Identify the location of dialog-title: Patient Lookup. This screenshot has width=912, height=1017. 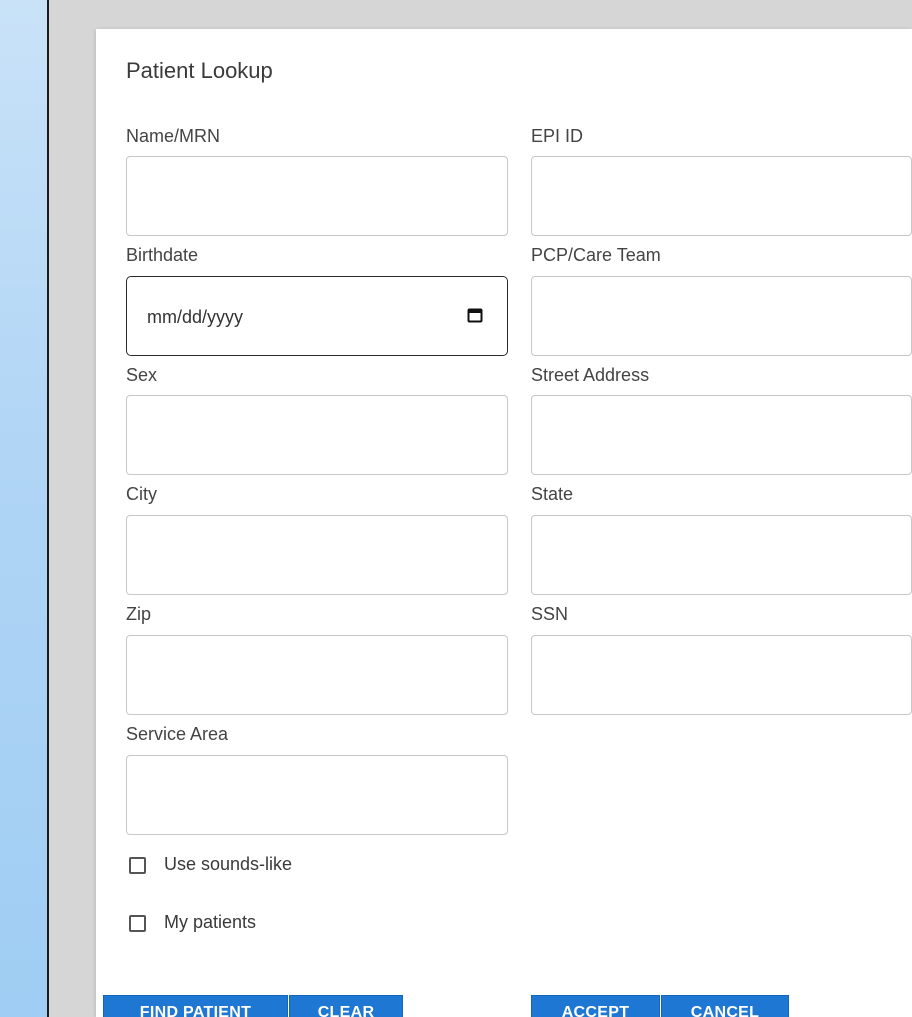
(199, 70).